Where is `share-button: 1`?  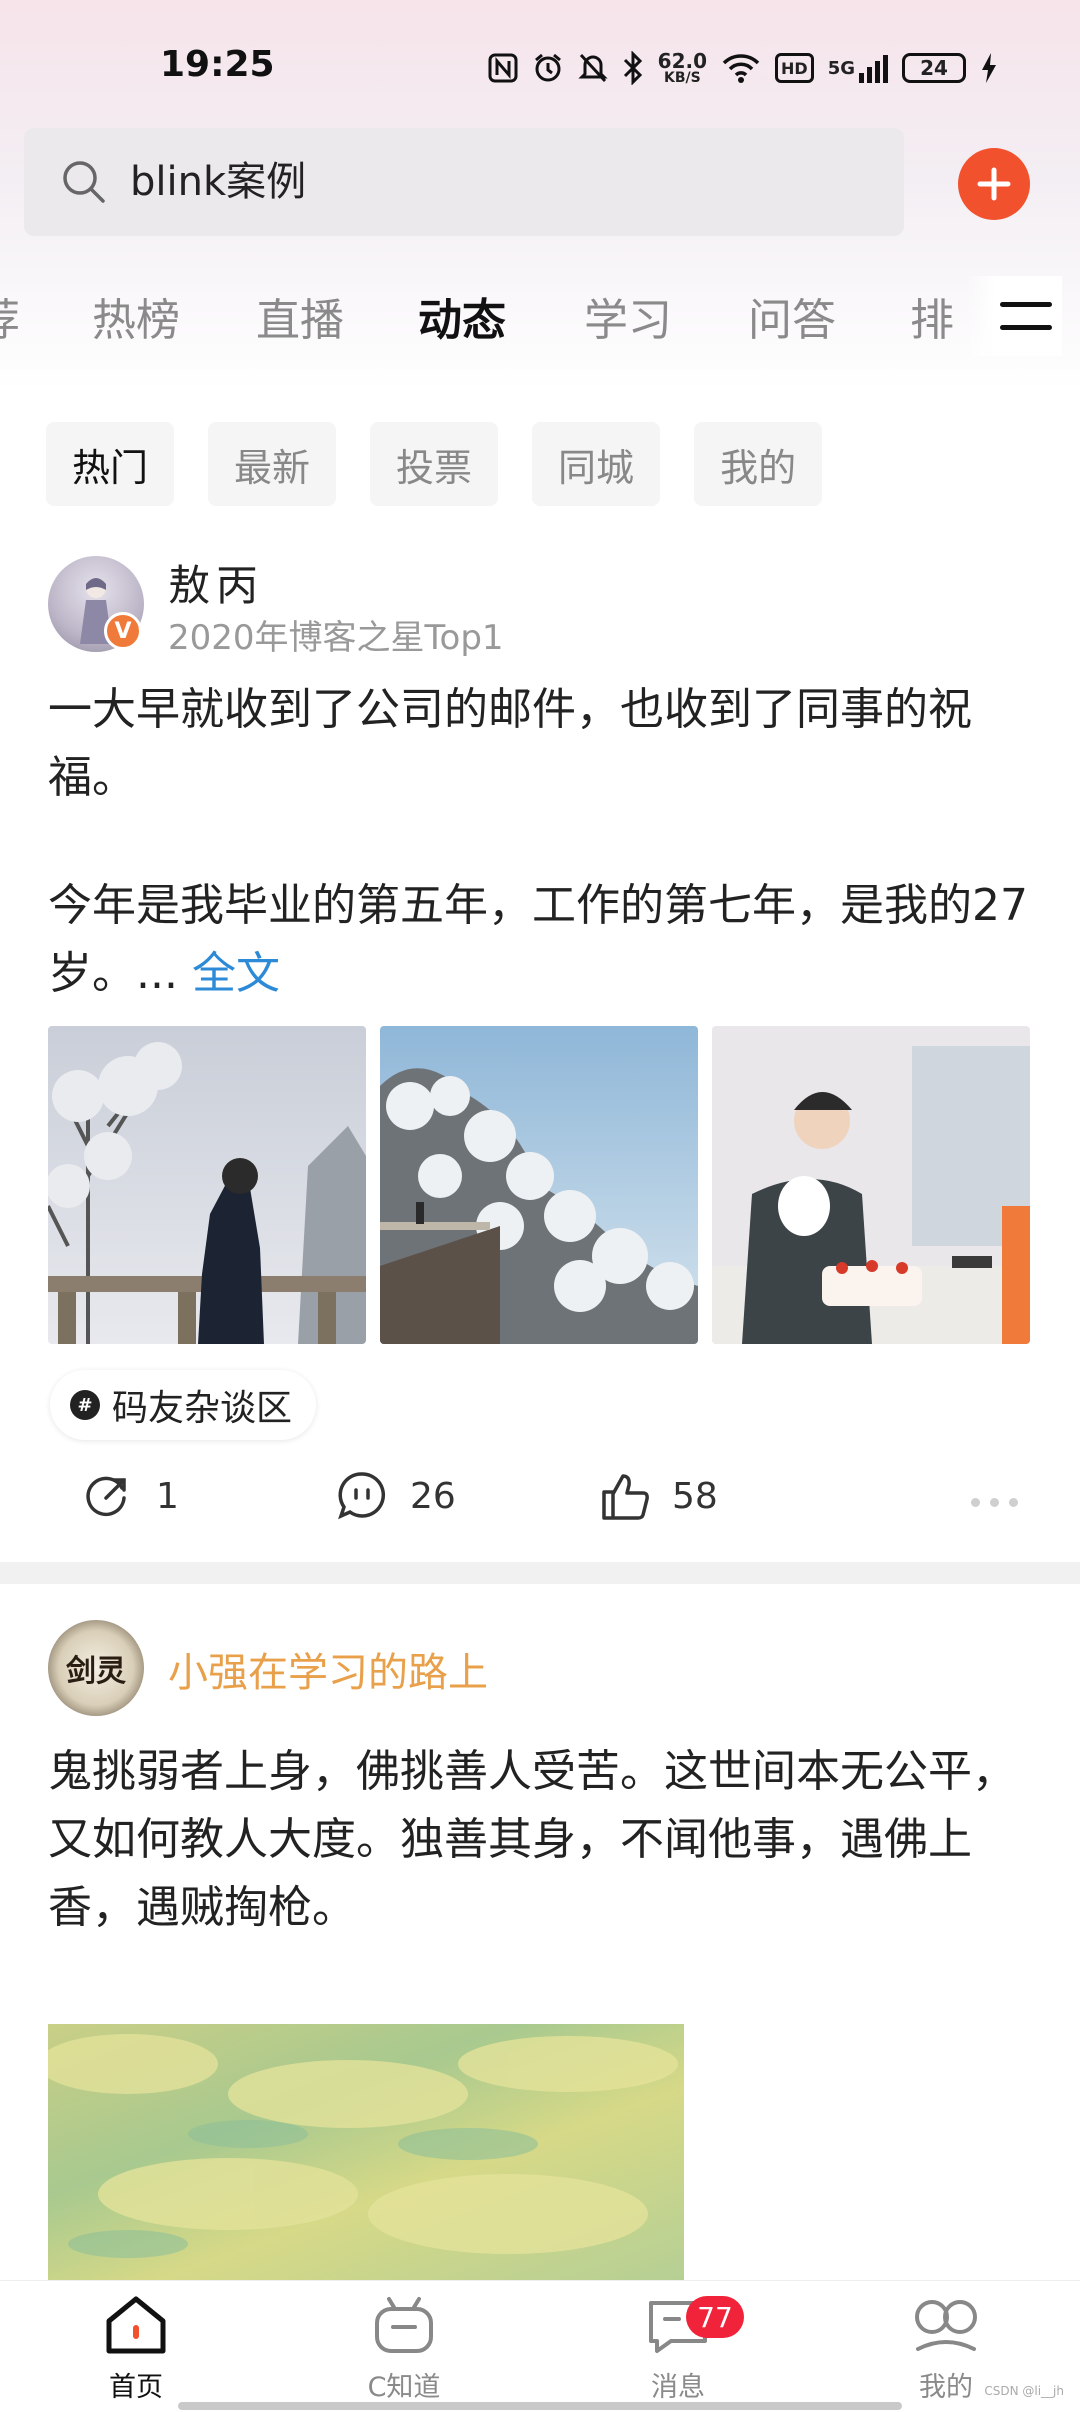 share-button: 1 is located at coordinates (130, 1496).